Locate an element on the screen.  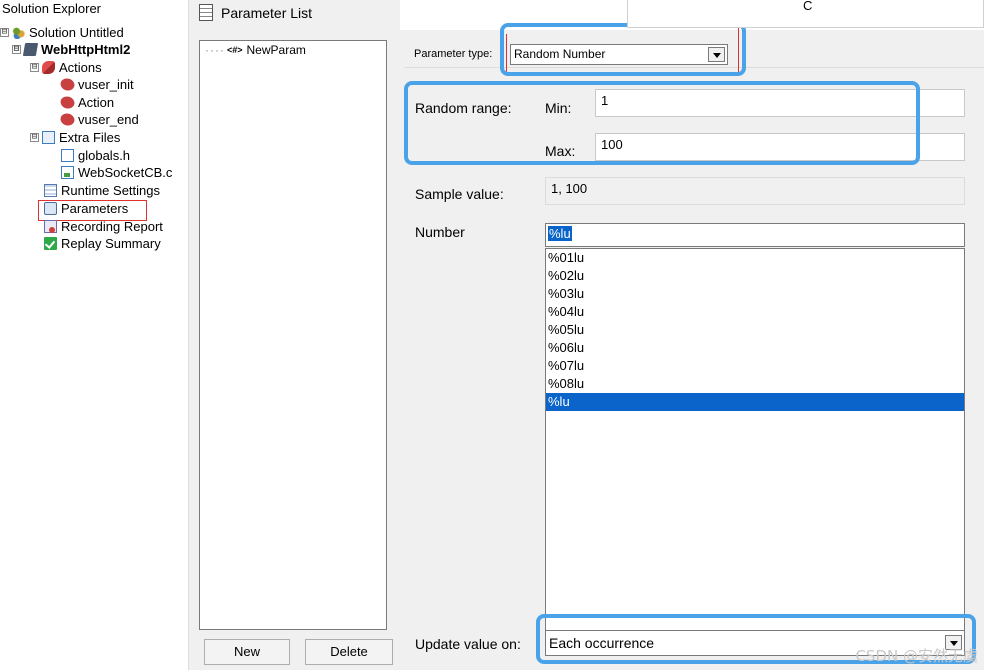
document-icon is located at coordinates (206, 12).